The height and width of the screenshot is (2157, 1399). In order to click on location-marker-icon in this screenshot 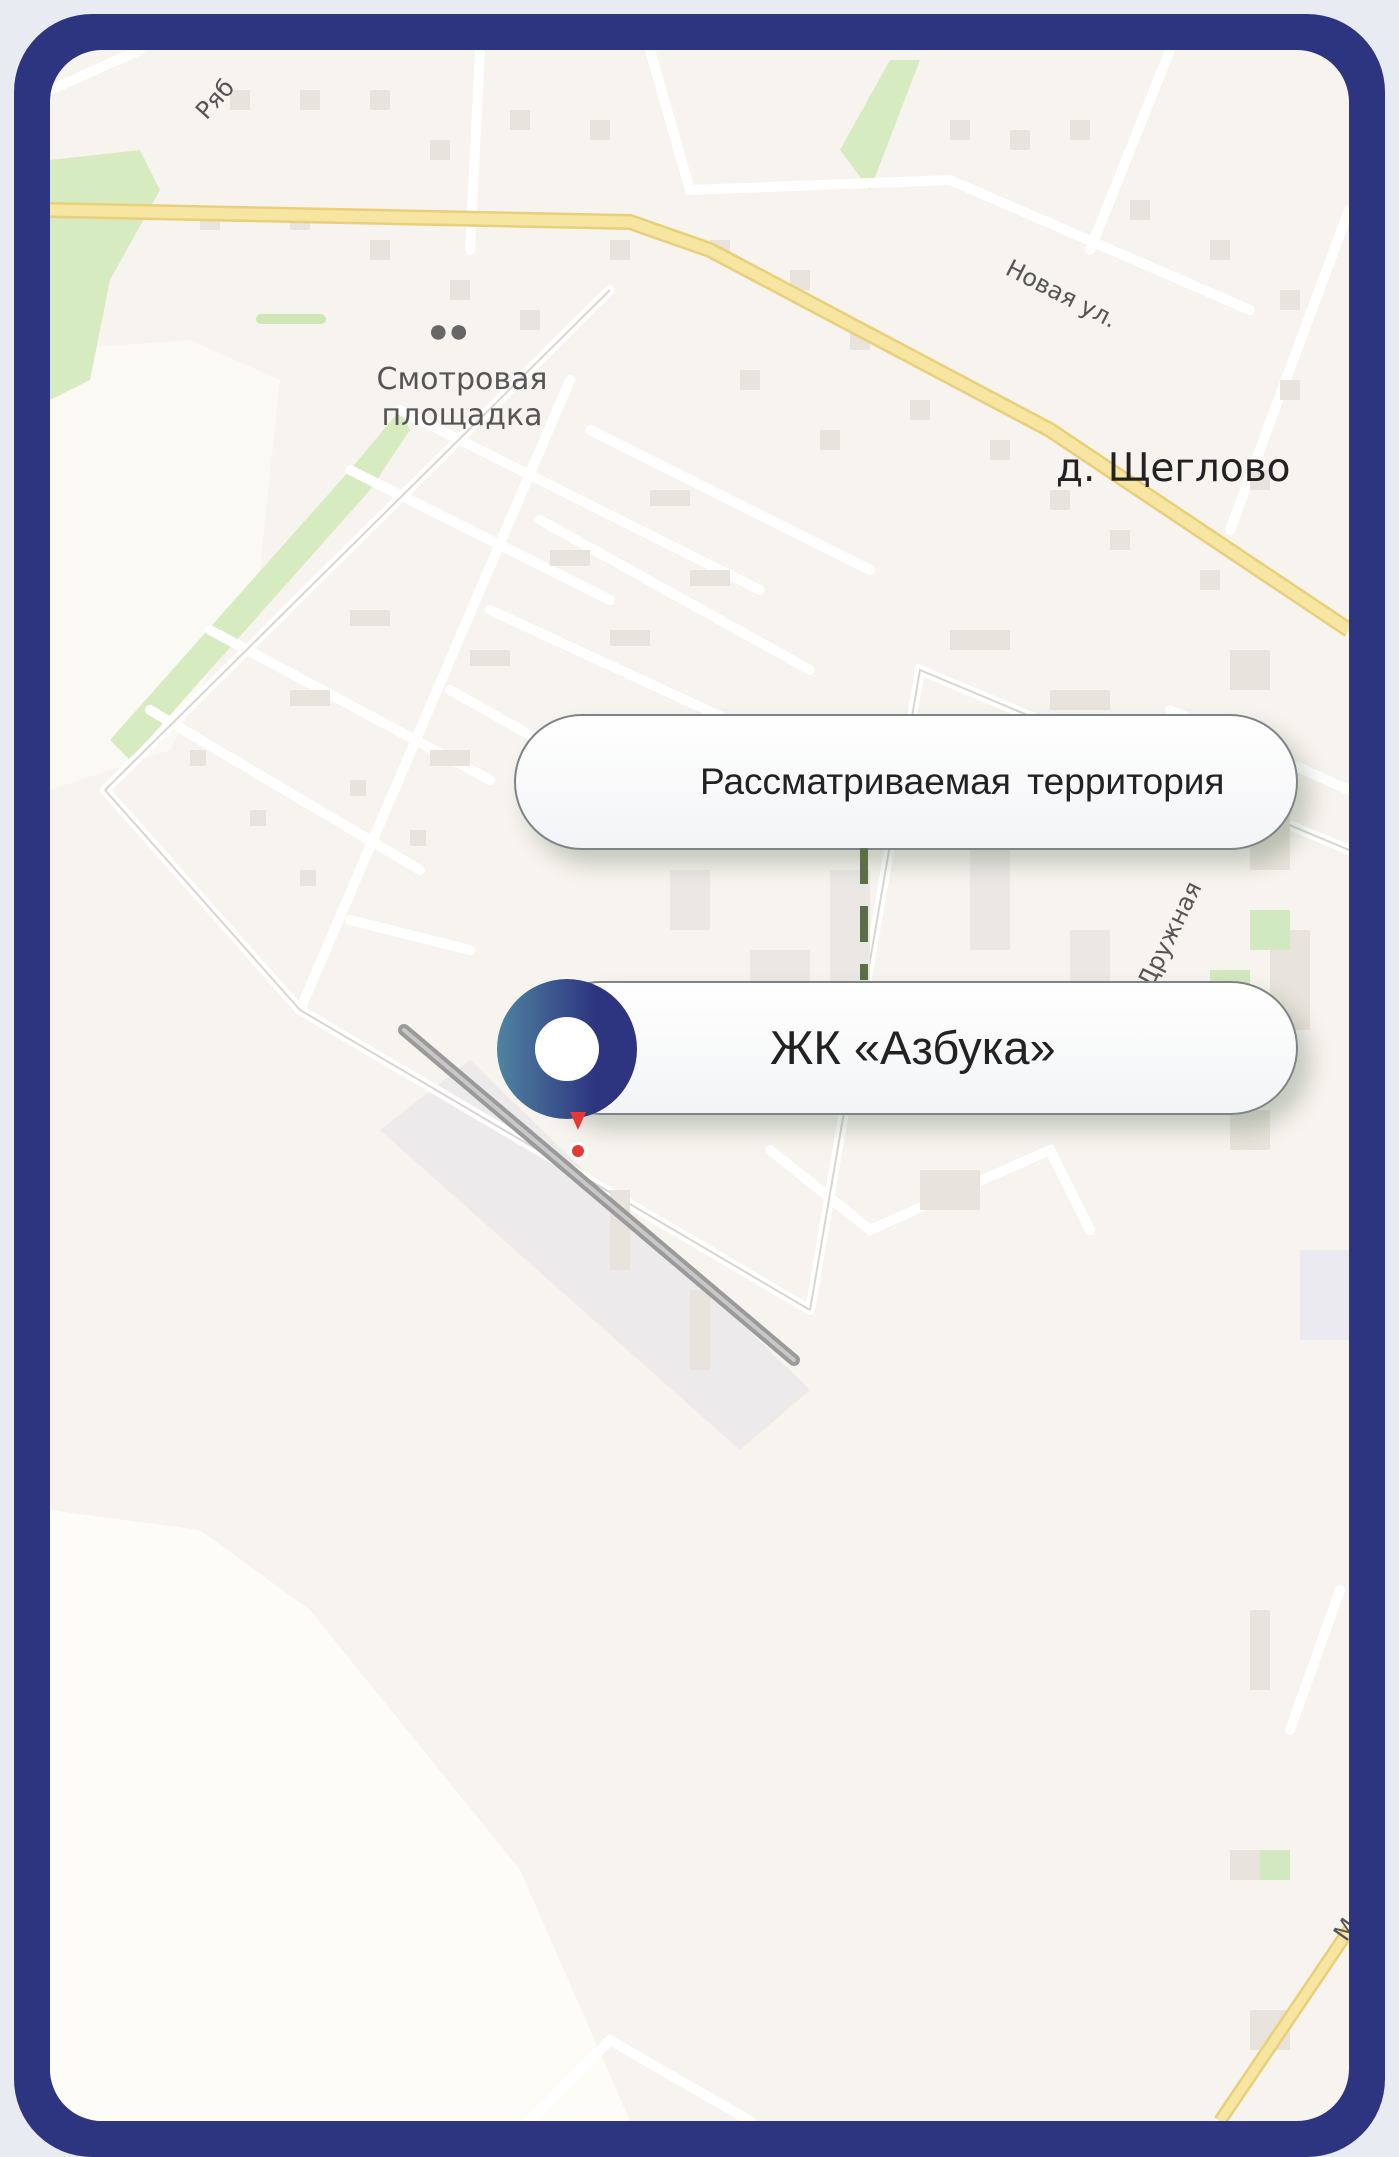, I will do `click(567, 1049)`.